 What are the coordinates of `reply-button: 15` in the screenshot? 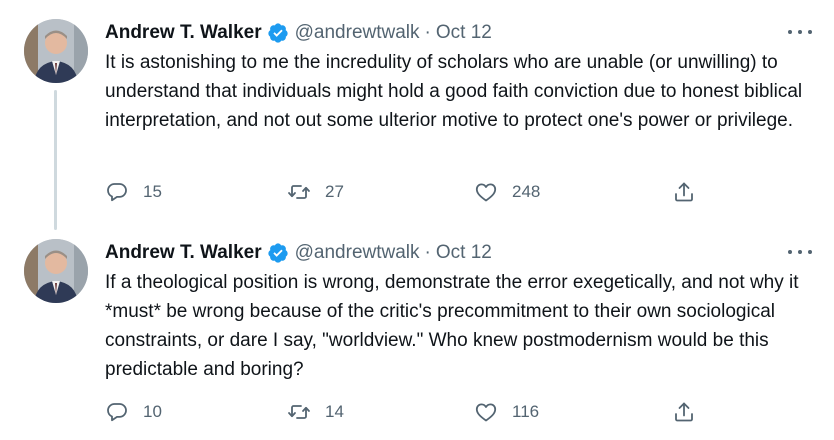 It's located at (133, 192).